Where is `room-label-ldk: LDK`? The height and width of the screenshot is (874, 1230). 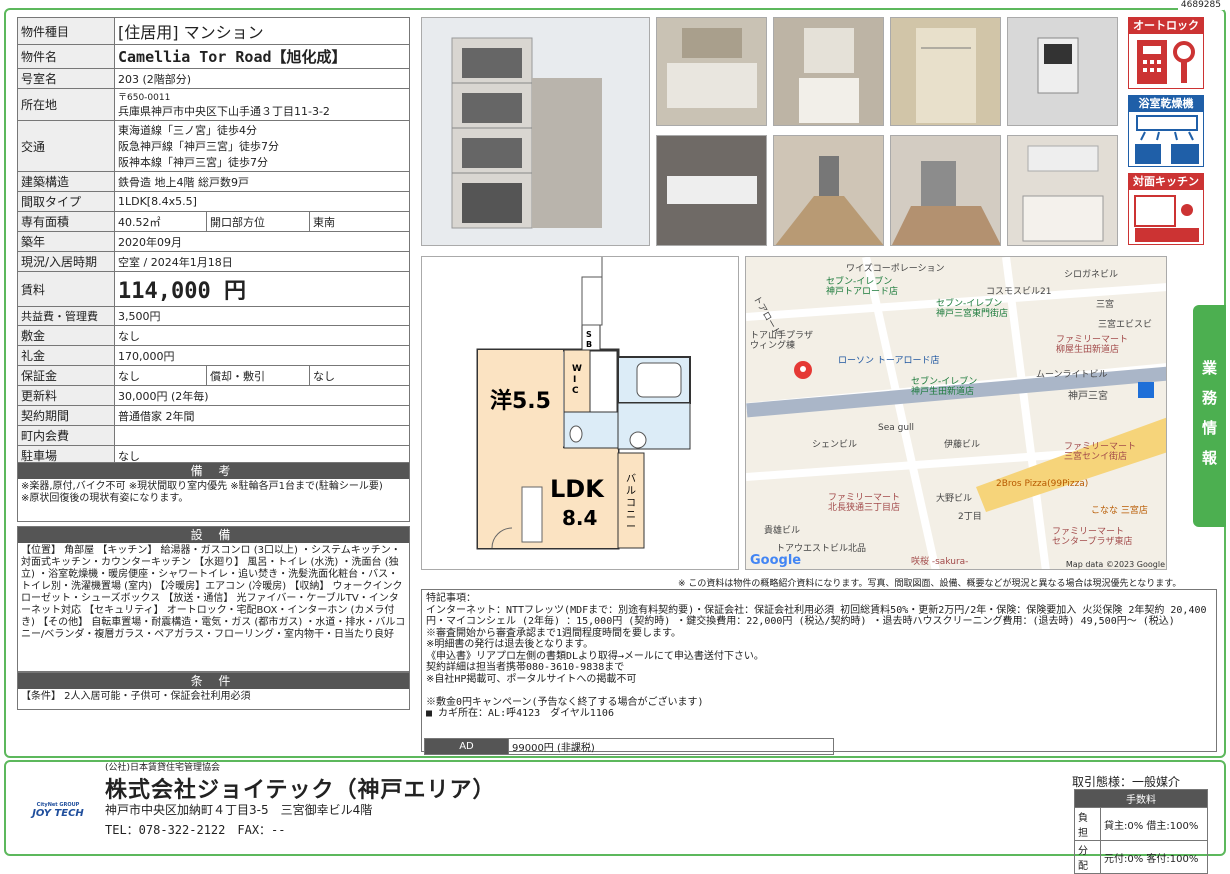
room-label-ldk: LDK is located at coordinates (577, 489).